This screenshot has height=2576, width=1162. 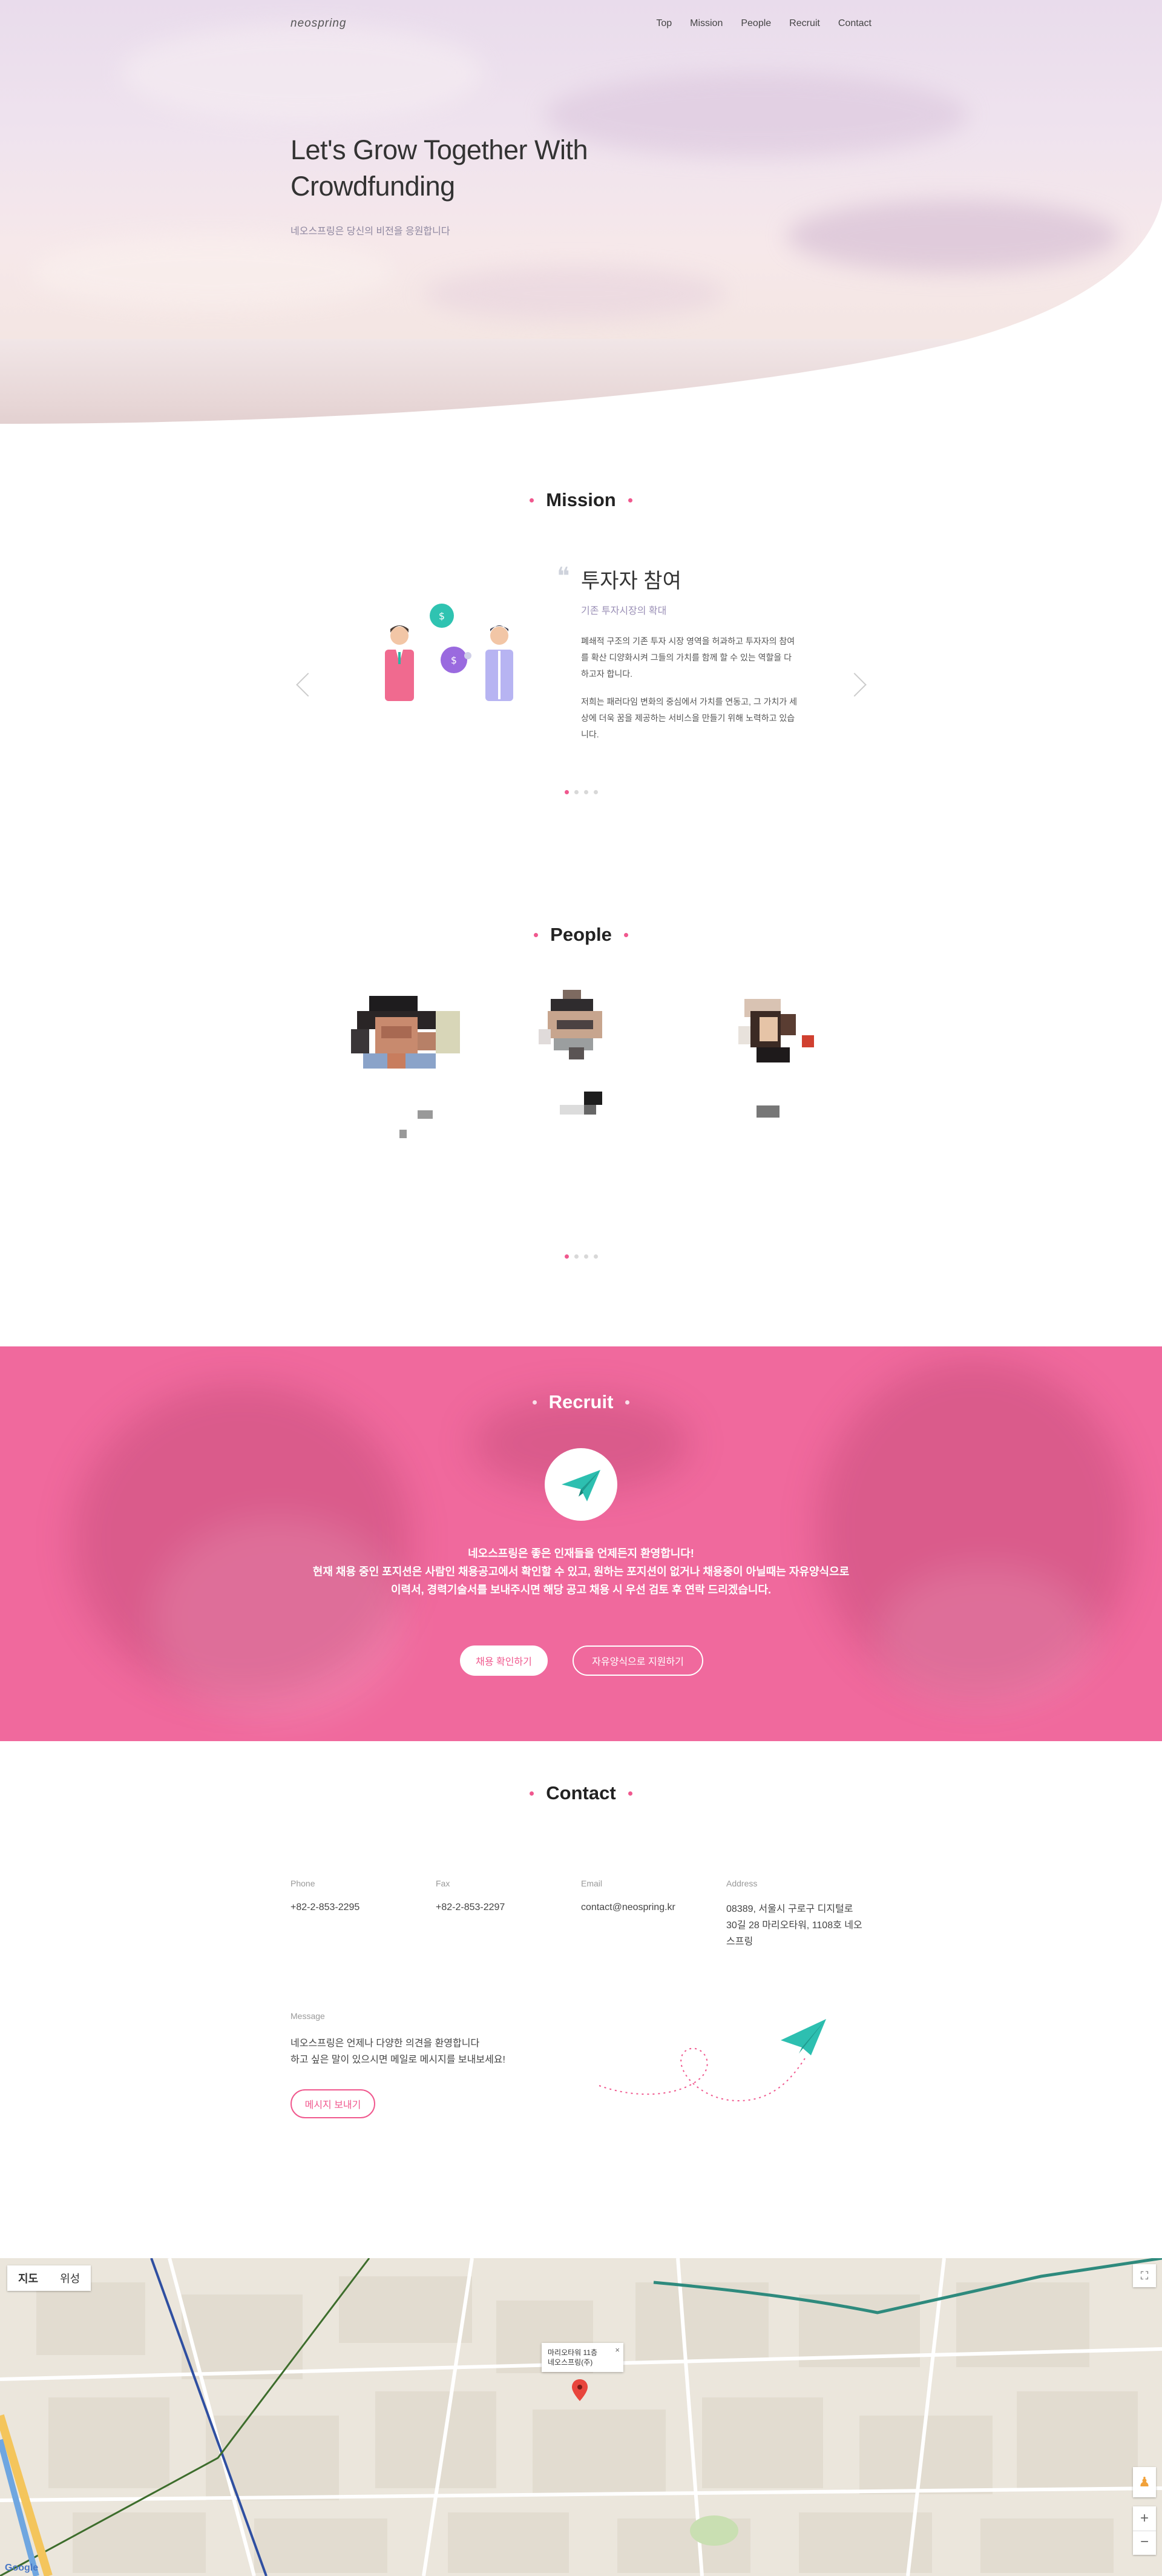 I want to click on site-logo: neospring, so click(x=318, y=23).